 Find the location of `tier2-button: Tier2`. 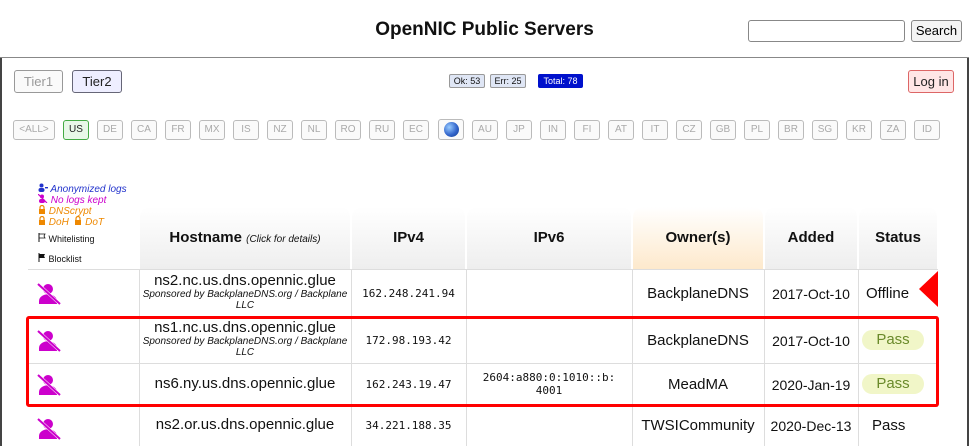

tier2-button: Tier2 is located at coordinates (97, 81).